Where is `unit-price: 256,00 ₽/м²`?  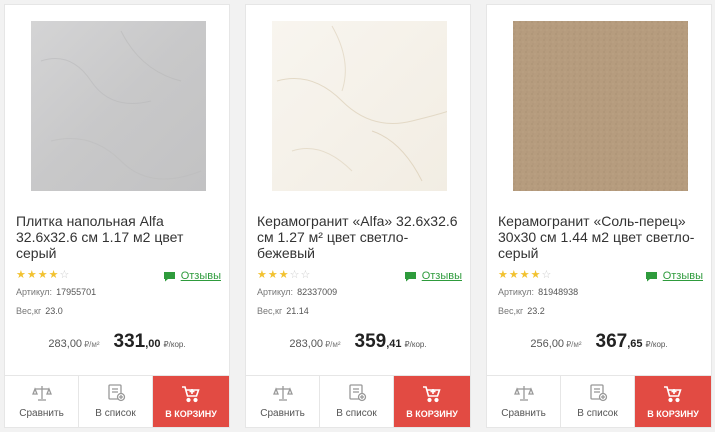 unit-price: 256,00 ₽/м² is located at coordinates (555, 344).